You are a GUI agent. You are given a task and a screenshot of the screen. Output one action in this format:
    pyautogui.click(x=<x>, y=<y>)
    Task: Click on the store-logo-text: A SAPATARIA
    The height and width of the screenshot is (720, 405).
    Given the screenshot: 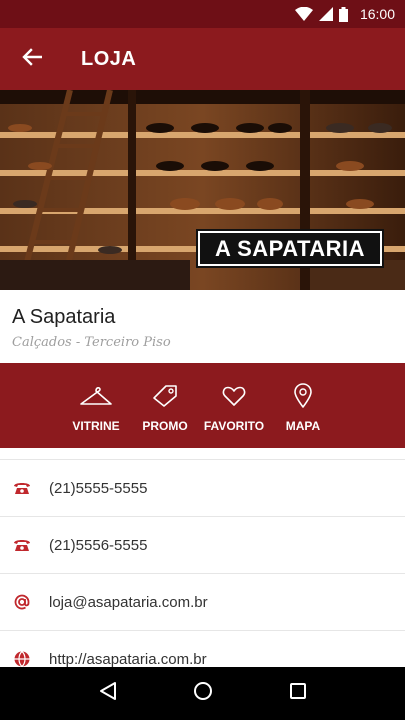 What is the action you would take?
    pyautogui.click(x=290, y=248)
    